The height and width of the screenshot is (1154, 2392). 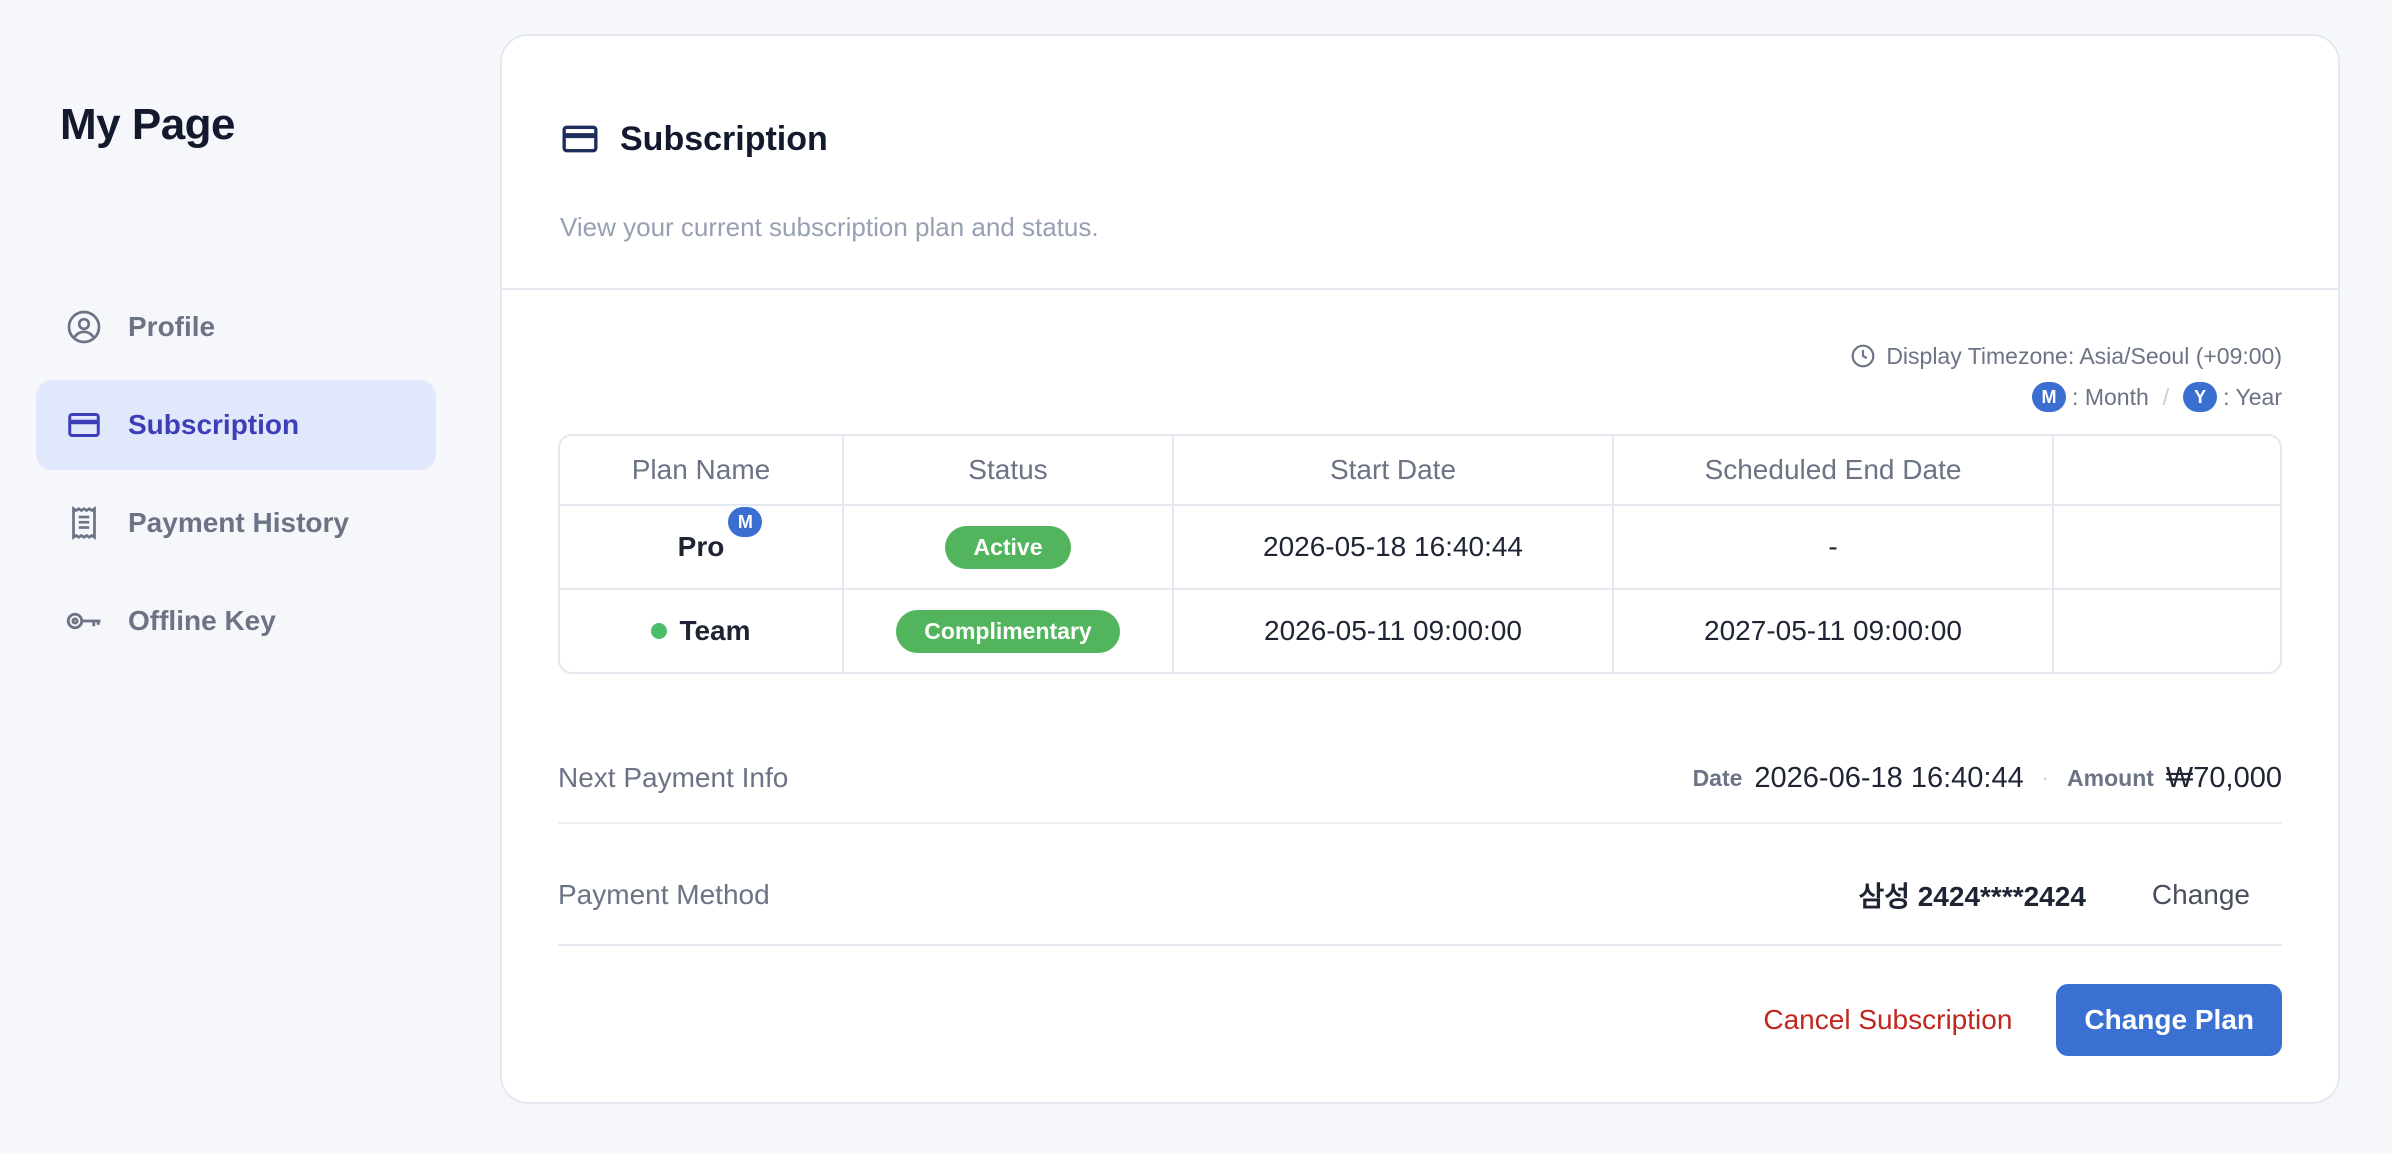 What do you see at coordinates (1420, 896) in the screenshot?
I see `payment-method-row: Payment Method 삼성 2424****2424 Change` at bounding box center [1420, 896].